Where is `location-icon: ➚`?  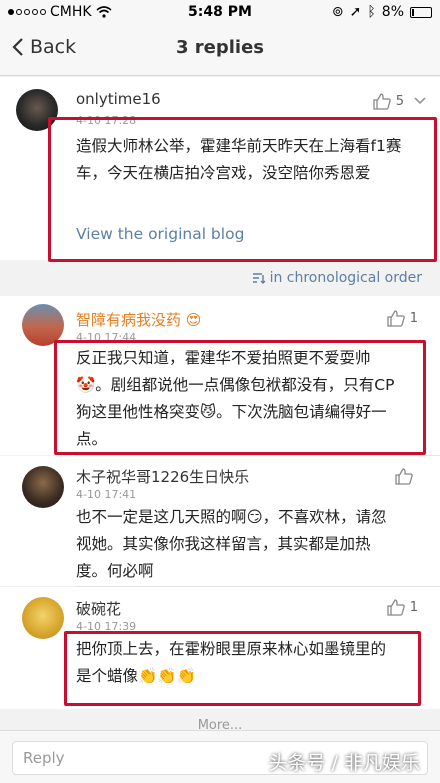 location-icon: ➚ is located at coordinates (355, 12).